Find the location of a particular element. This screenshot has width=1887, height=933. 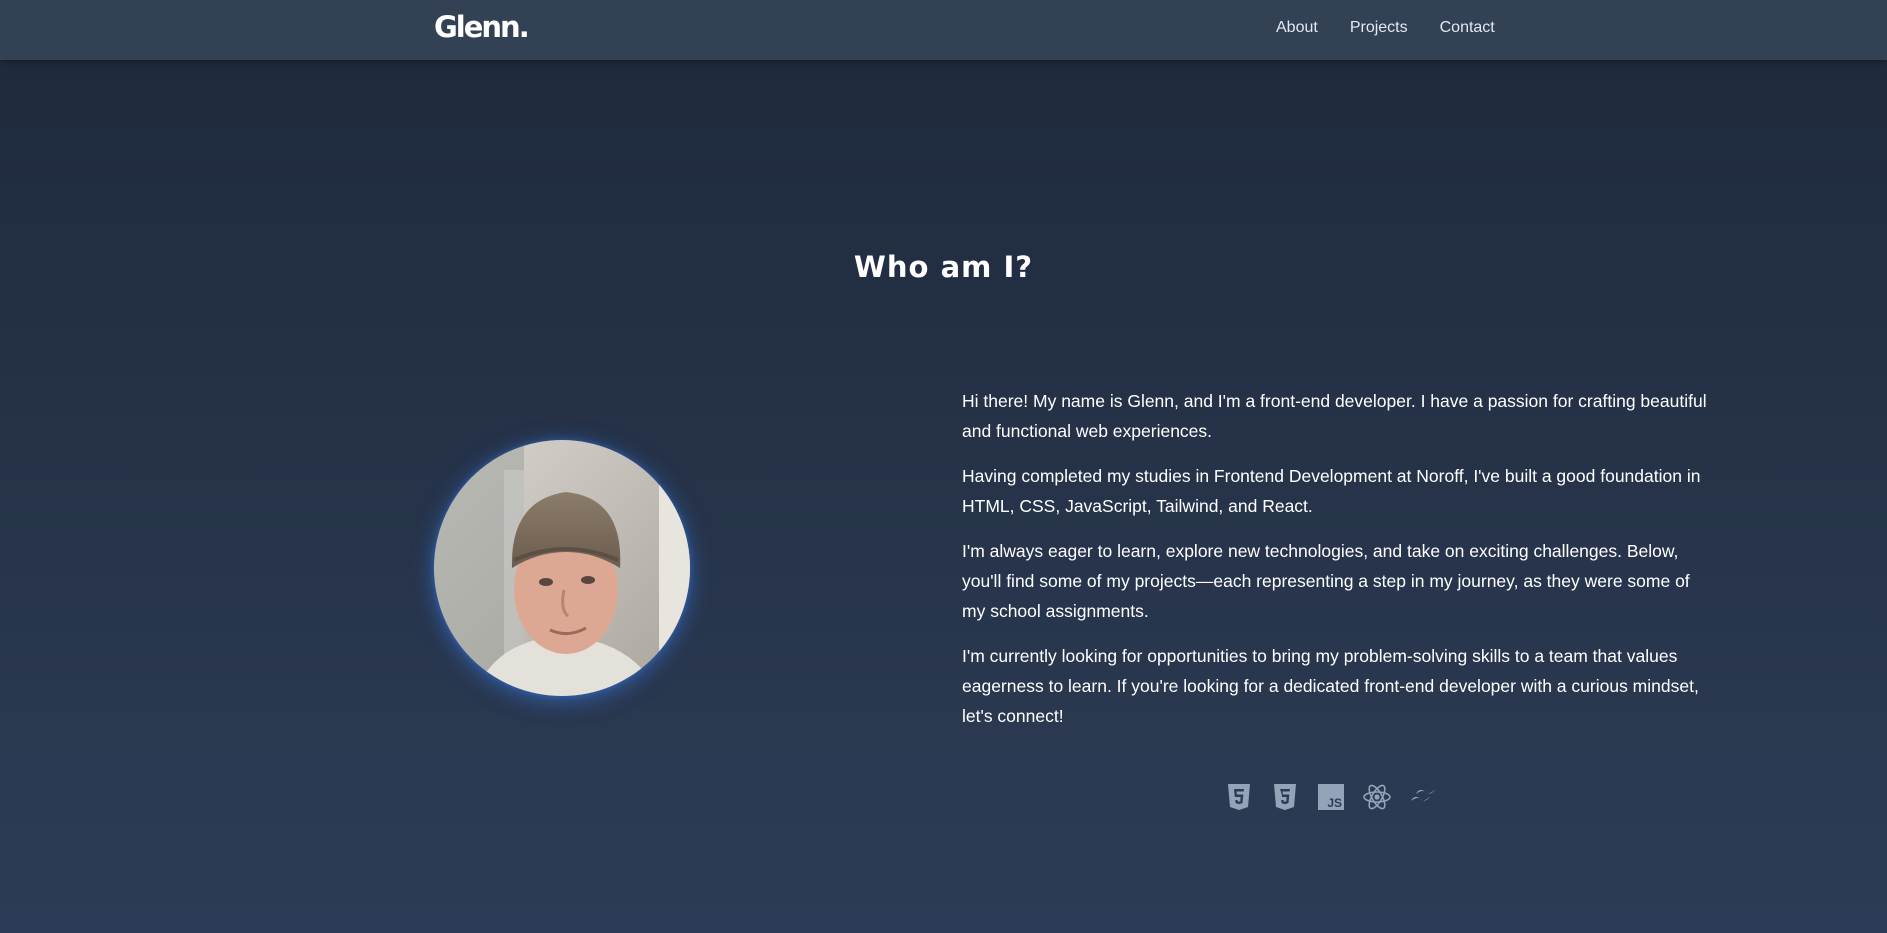

tech-stack-icons: JS is located at coordinates (1331, 797).